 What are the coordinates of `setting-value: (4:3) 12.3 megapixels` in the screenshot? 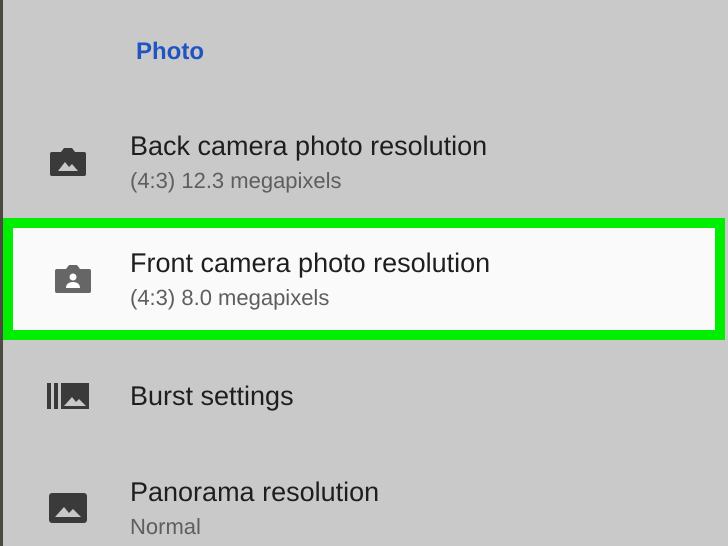 It's located at (236, 181).